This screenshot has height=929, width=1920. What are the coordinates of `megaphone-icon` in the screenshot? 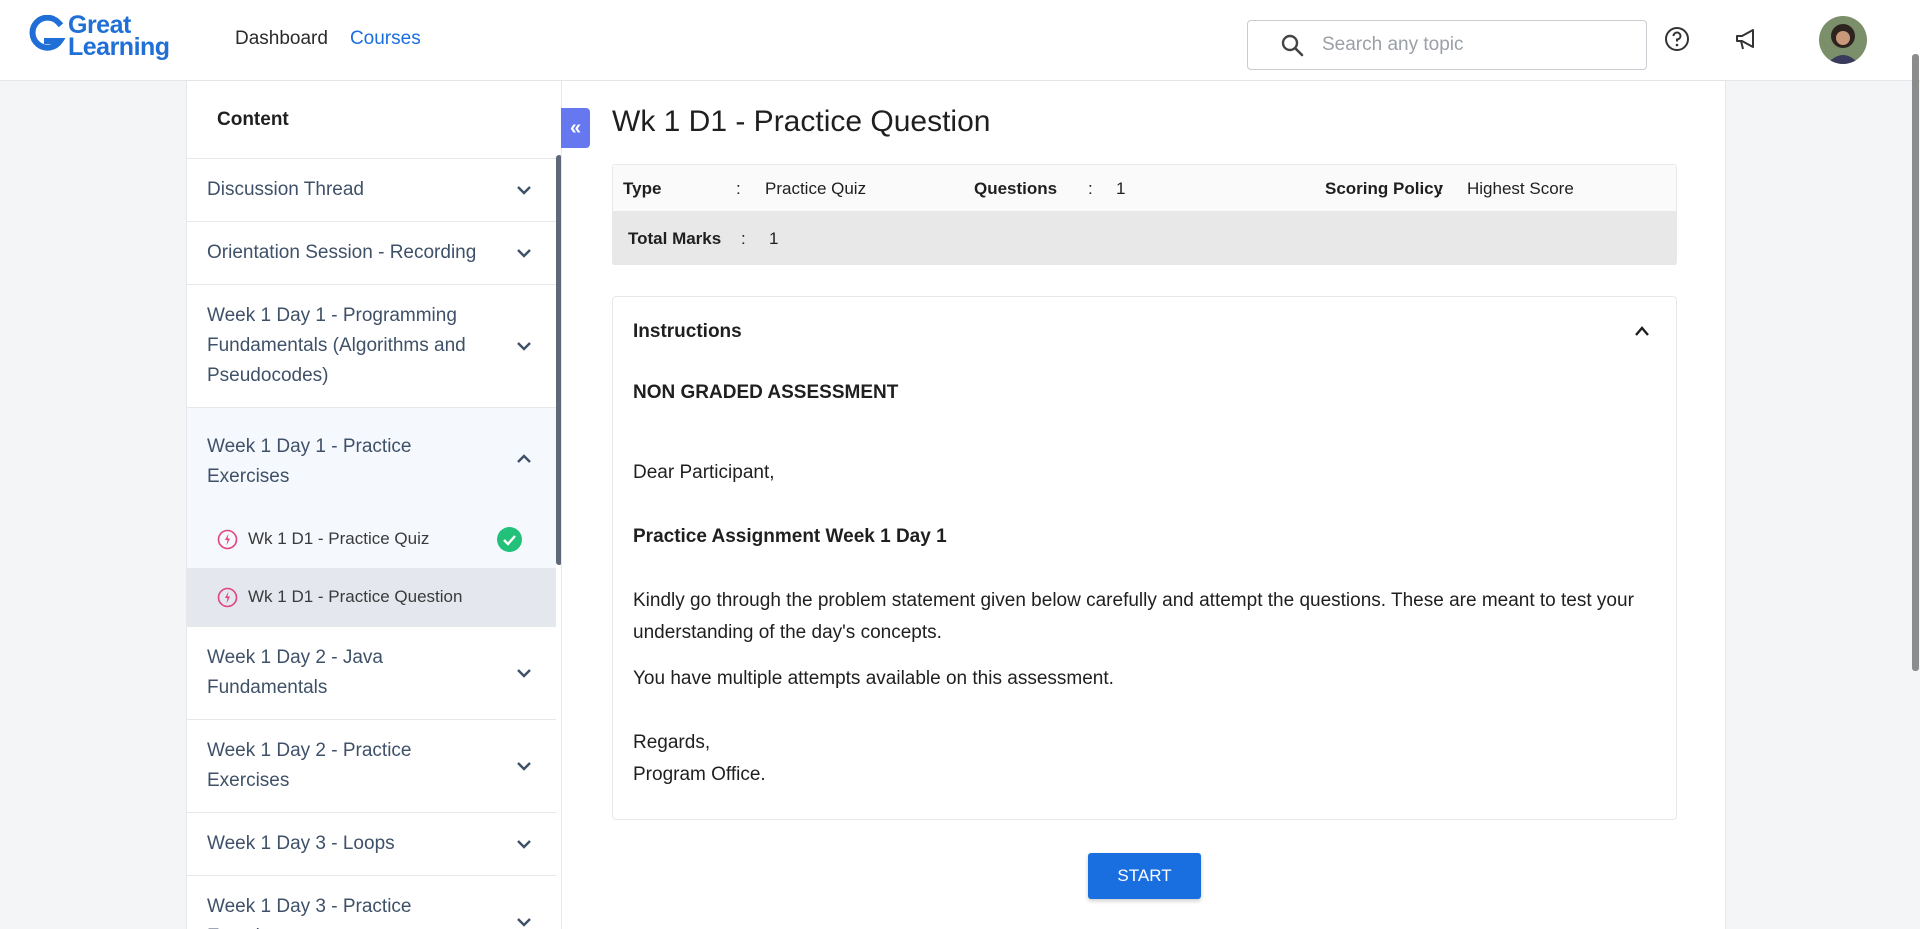 It's located at (1747, 39).